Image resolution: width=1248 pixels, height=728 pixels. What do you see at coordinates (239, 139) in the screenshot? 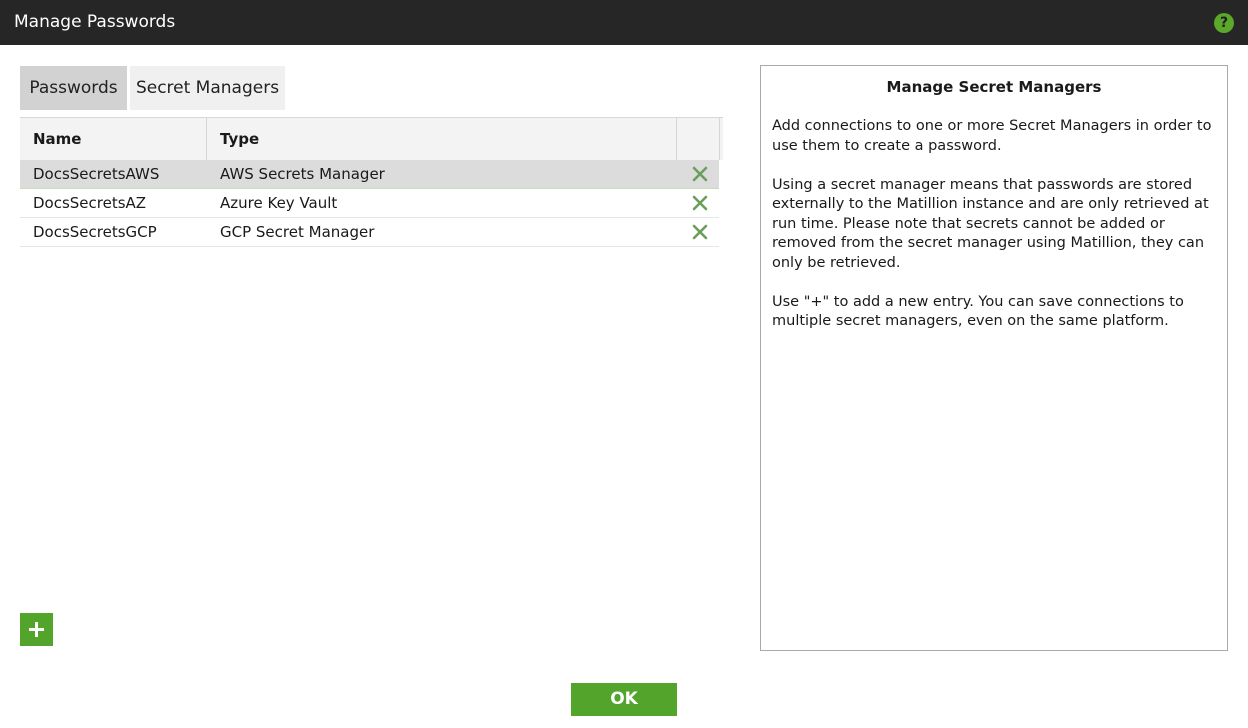
I see `column-header-type: Type` at bounding box center [239, 139].